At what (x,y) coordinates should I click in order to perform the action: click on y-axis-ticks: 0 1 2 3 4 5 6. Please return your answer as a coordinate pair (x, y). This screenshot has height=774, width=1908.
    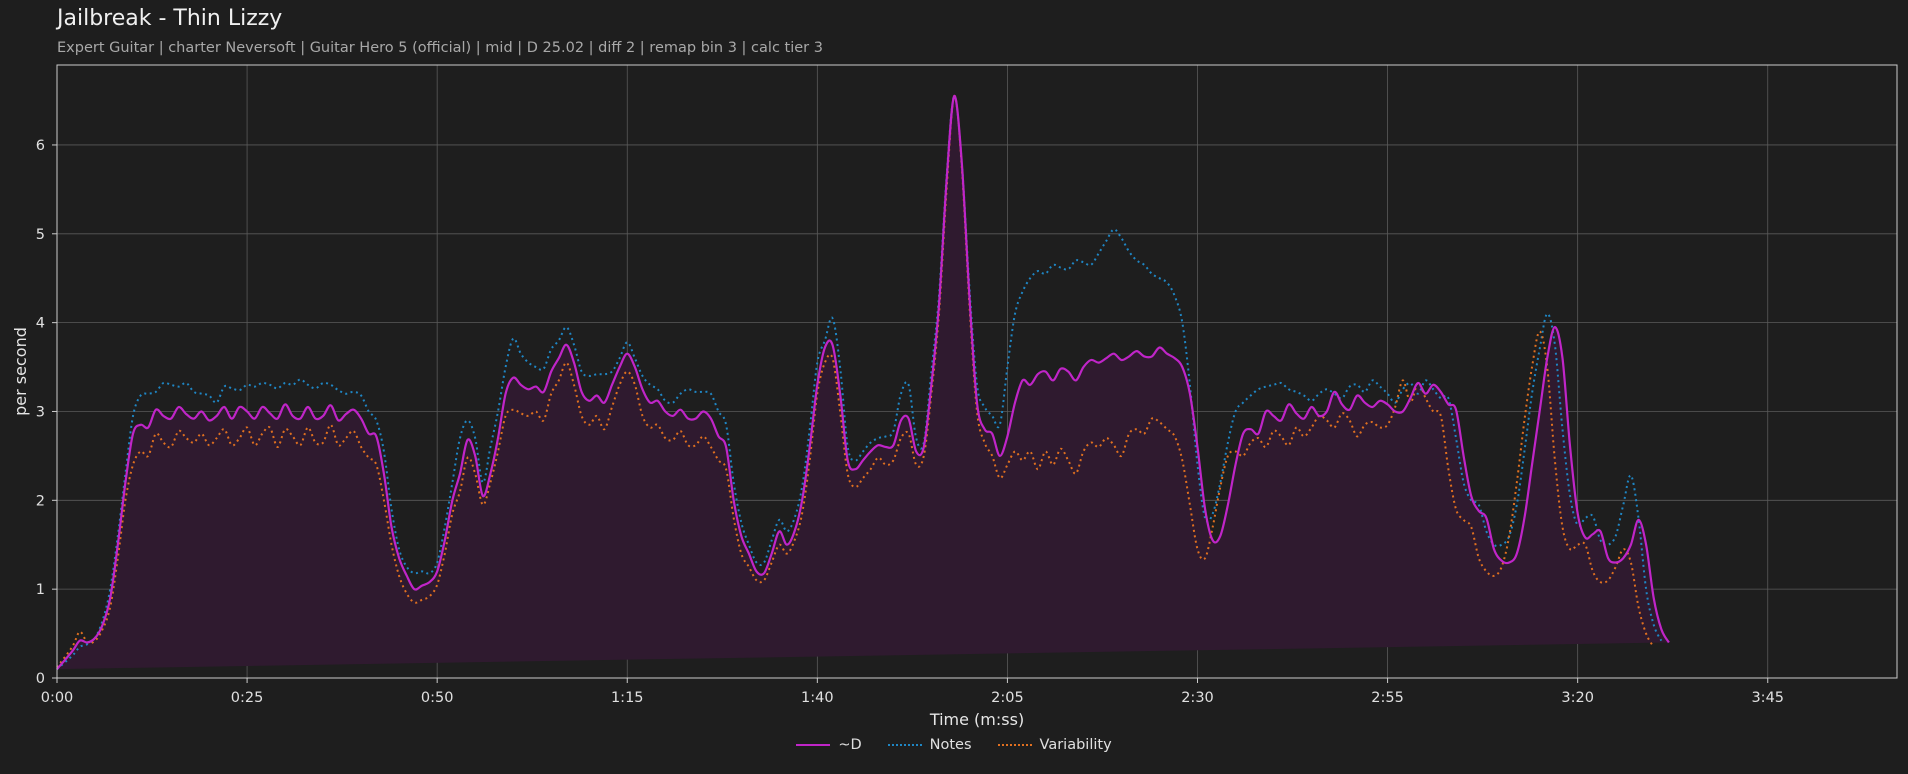
    Looking at the image, I should click on (46, 412).